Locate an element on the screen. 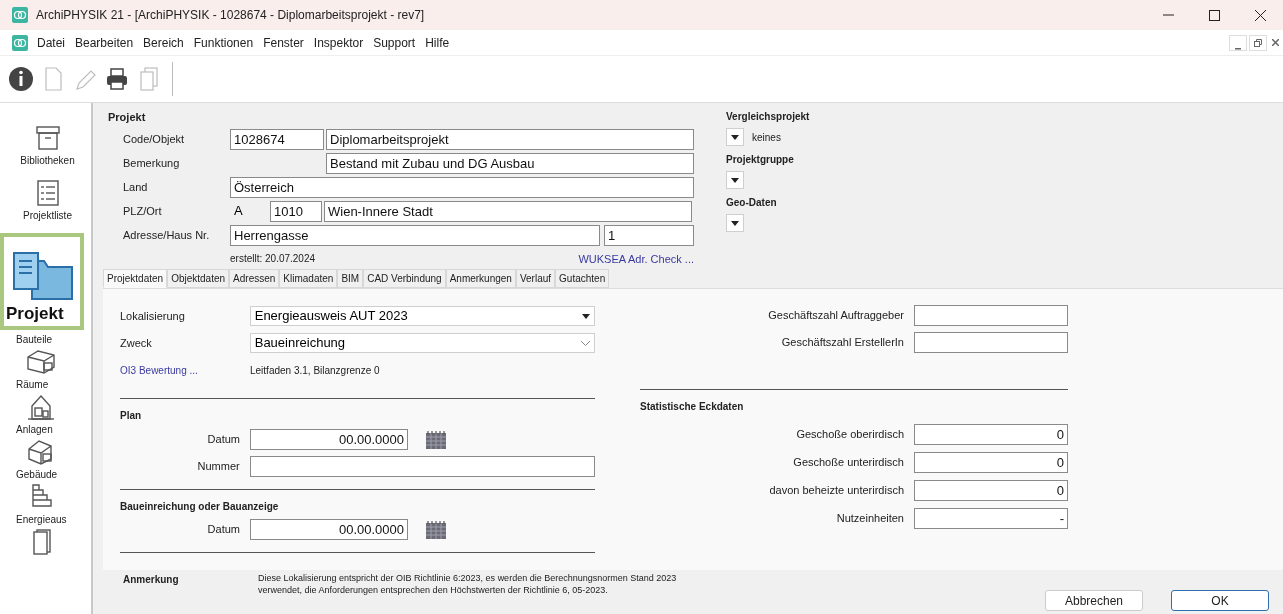 Image resolution: width=1283 pixels, height=614 pixels. tab: Klimadaten is located at coordinates (308, 278).